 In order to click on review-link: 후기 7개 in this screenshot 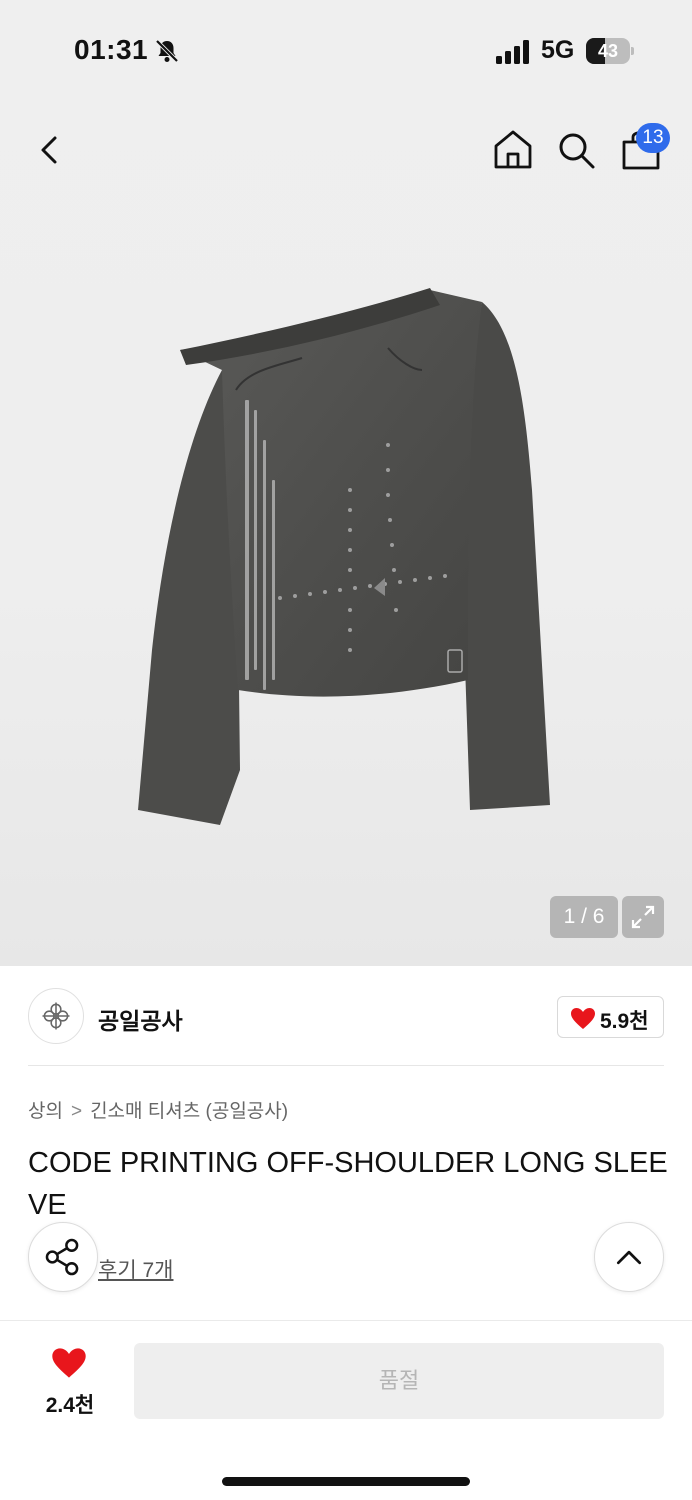, I will do `click(135, 1269)`.